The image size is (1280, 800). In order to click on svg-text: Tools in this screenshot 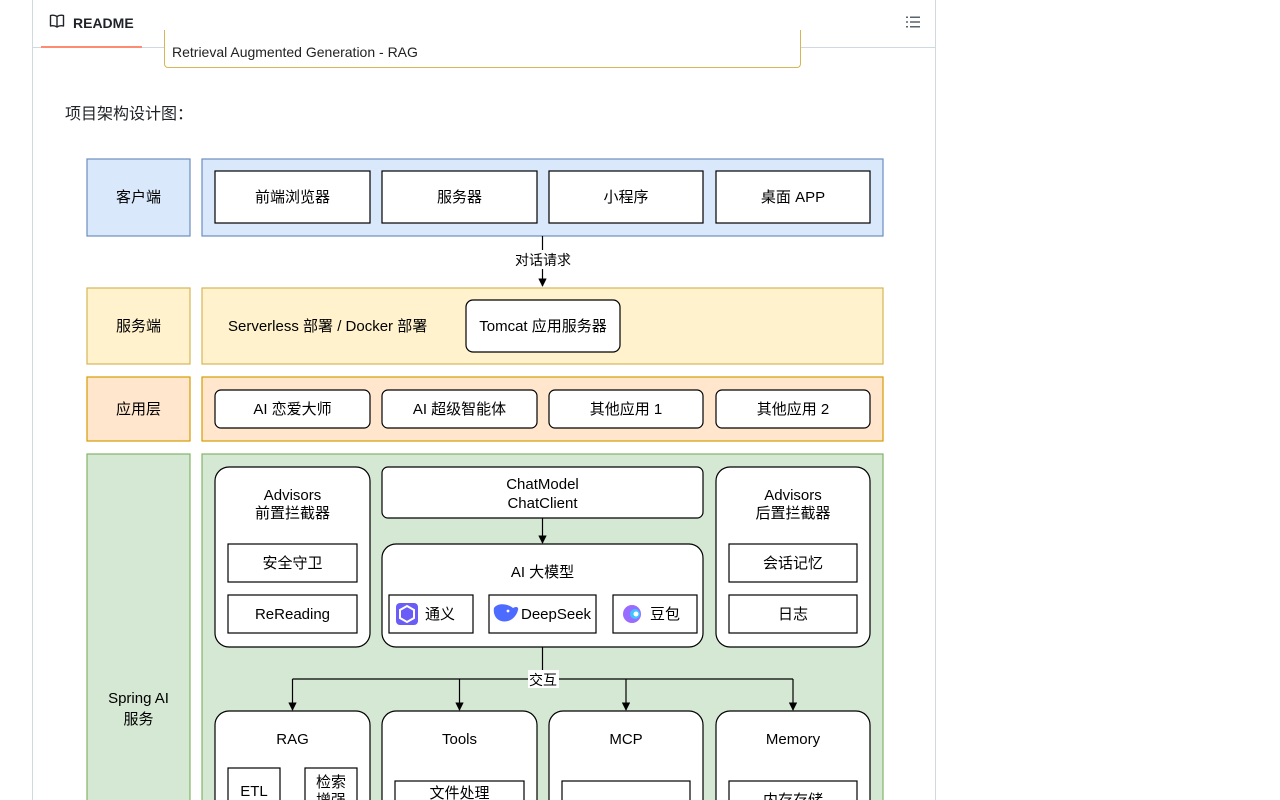, I will do `click(459, 739)`.